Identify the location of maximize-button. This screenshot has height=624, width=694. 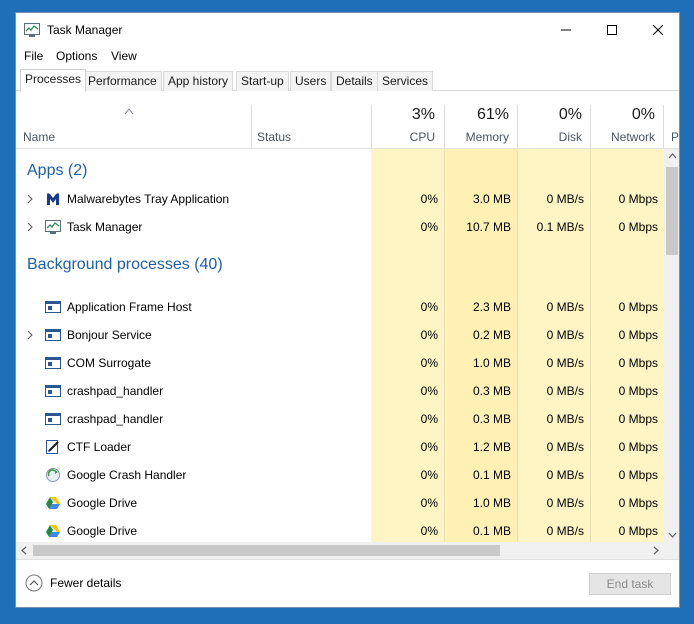
(612, 30).